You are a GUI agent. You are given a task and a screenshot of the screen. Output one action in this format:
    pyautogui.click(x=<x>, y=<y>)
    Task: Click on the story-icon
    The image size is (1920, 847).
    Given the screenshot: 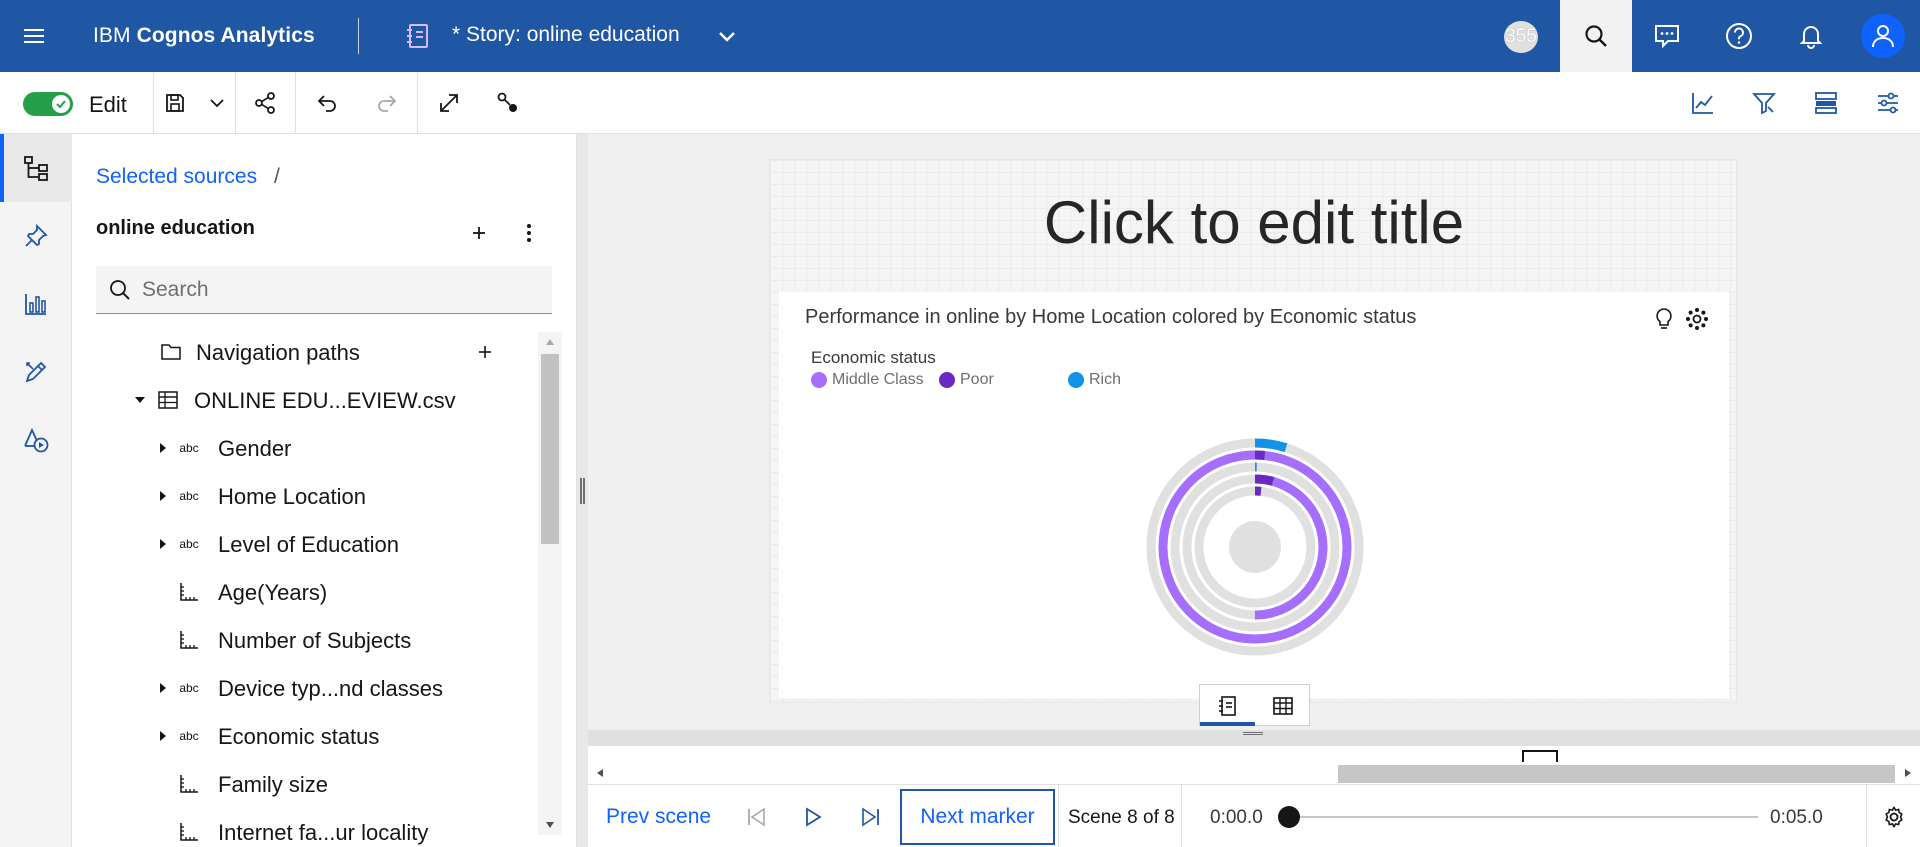 What is the action you would take?
    pyautogui.click(x=1227, y=705)
    